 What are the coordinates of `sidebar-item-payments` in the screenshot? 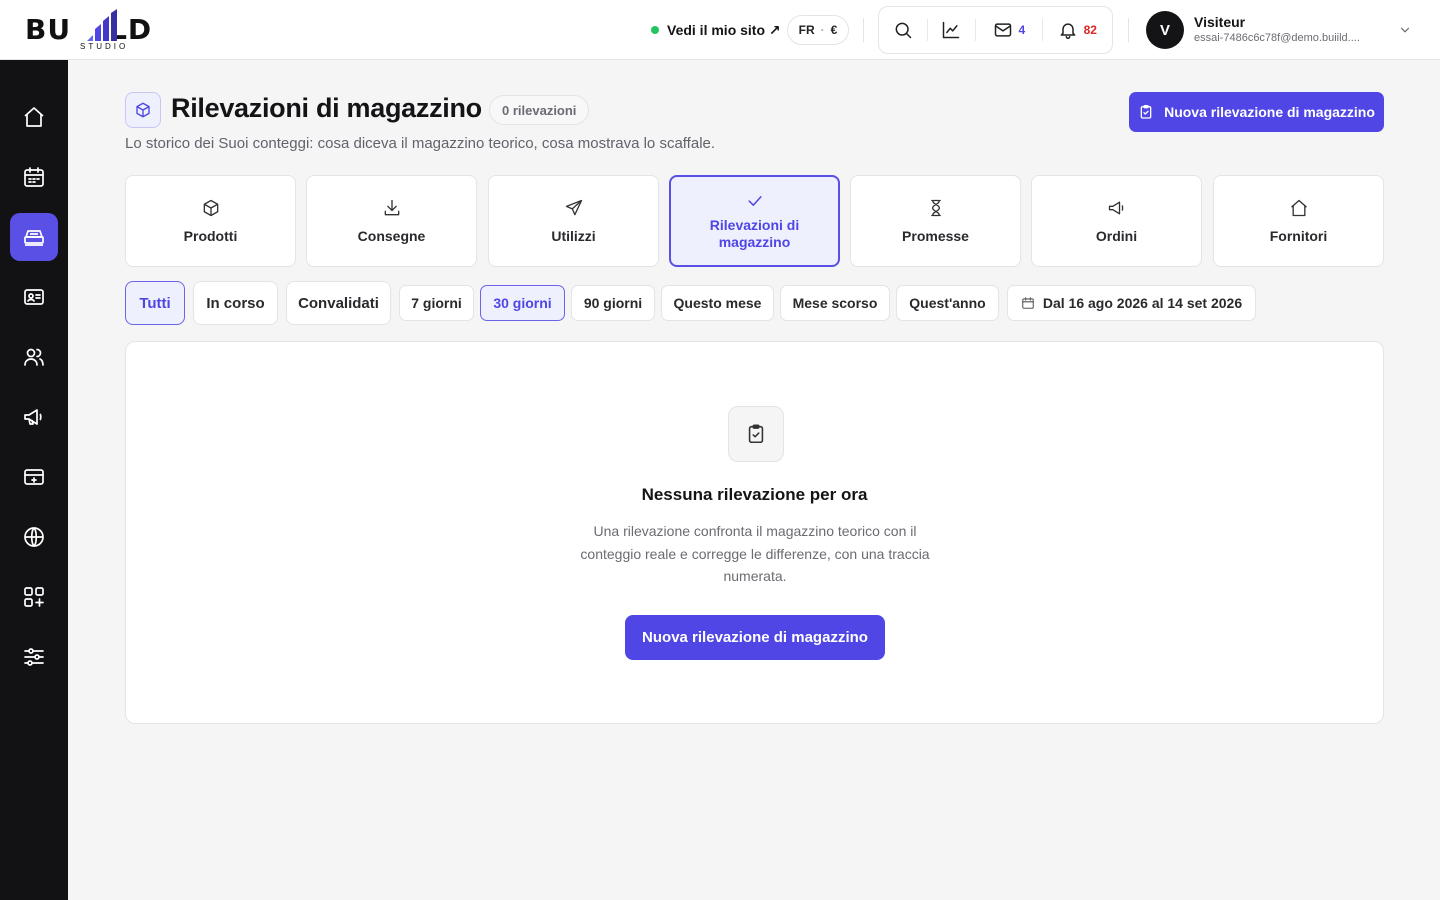 It's located at (34, 477).